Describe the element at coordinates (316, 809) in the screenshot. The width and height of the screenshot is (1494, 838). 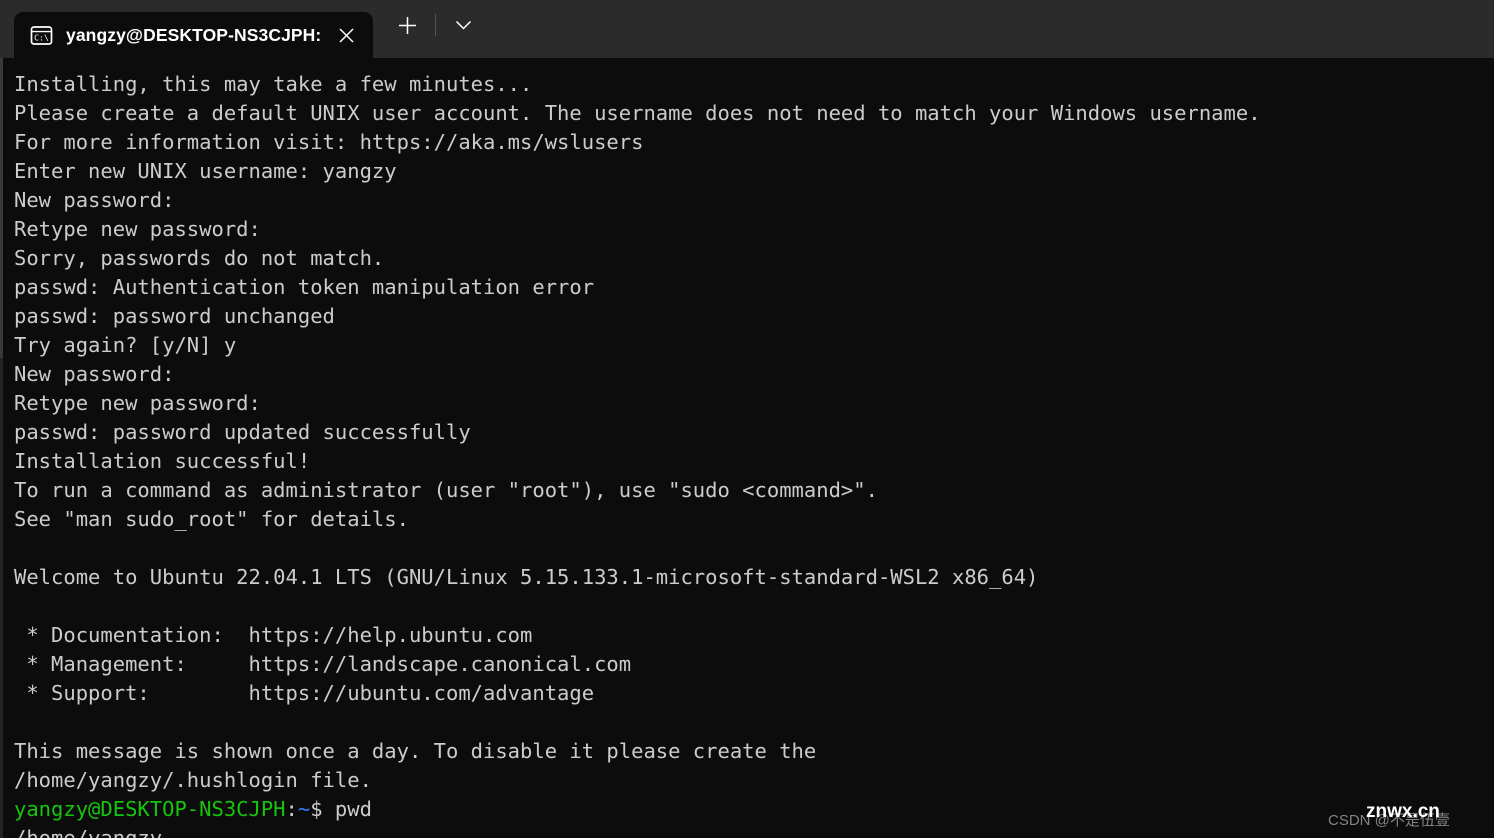
I see `prompt-sigil: $` at that location.